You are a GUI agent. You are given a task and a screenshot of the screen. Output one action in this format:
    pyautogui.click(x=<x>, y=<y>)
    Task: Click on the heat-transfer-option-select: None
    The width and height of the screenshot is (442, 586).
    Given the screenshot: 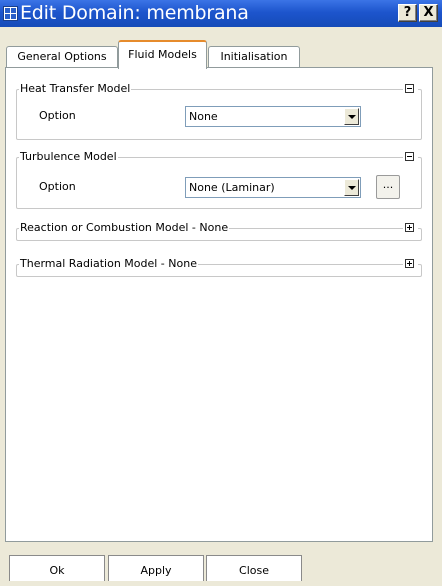 What is the action you would take?
    pyautogui.click(x=273, y=116)
    